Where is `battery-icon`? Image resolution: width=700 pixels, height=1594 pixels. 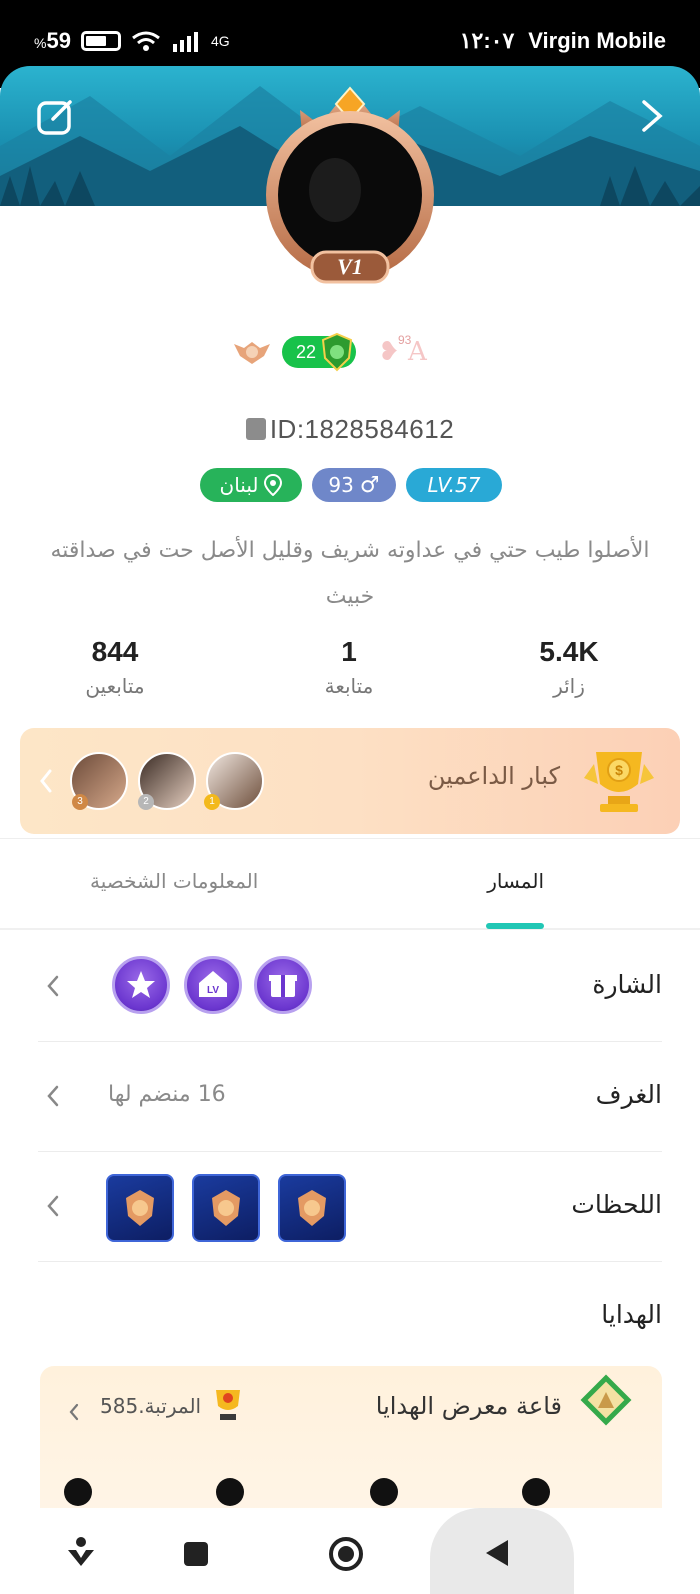
battery-icon is located at coordinates (100, 41).